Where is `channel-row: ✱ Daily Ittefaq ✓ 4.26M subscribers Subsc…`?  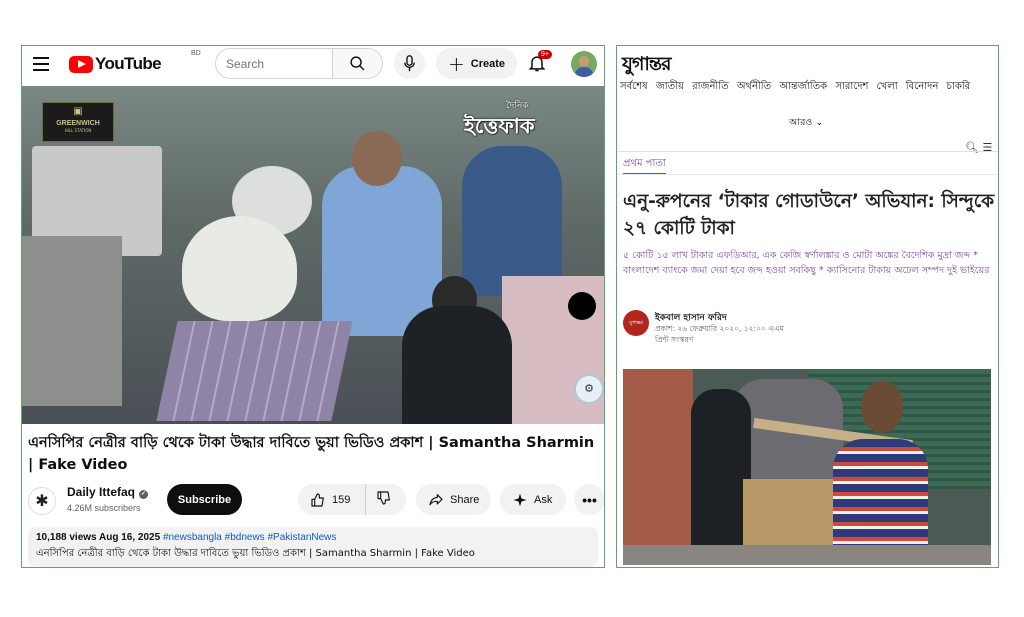
channel-row: ✱ Daily Ittefaq ✓ 4.26M subscribers Subsc… is located at coordinates (313, 501).